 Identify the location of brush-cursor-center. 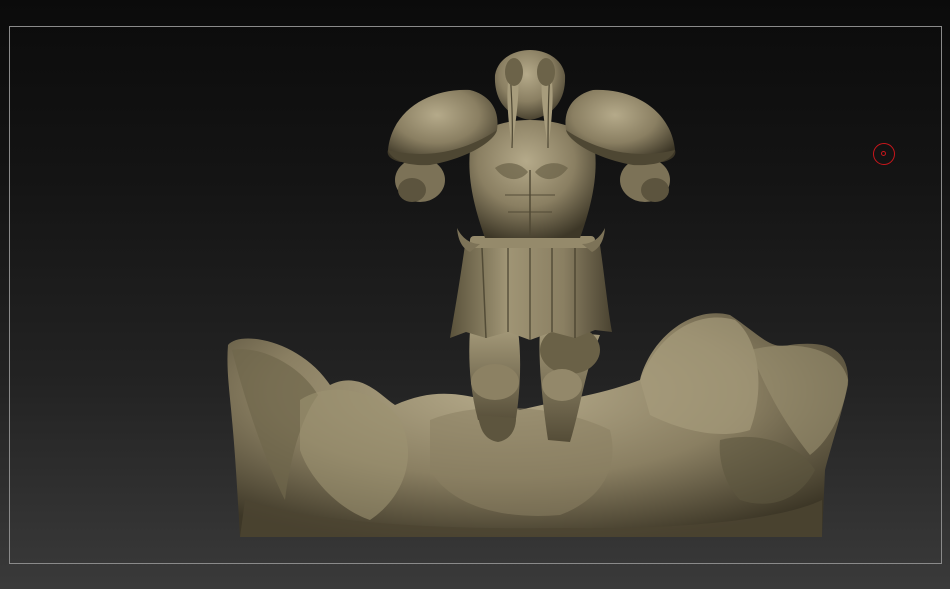
(883, 153).